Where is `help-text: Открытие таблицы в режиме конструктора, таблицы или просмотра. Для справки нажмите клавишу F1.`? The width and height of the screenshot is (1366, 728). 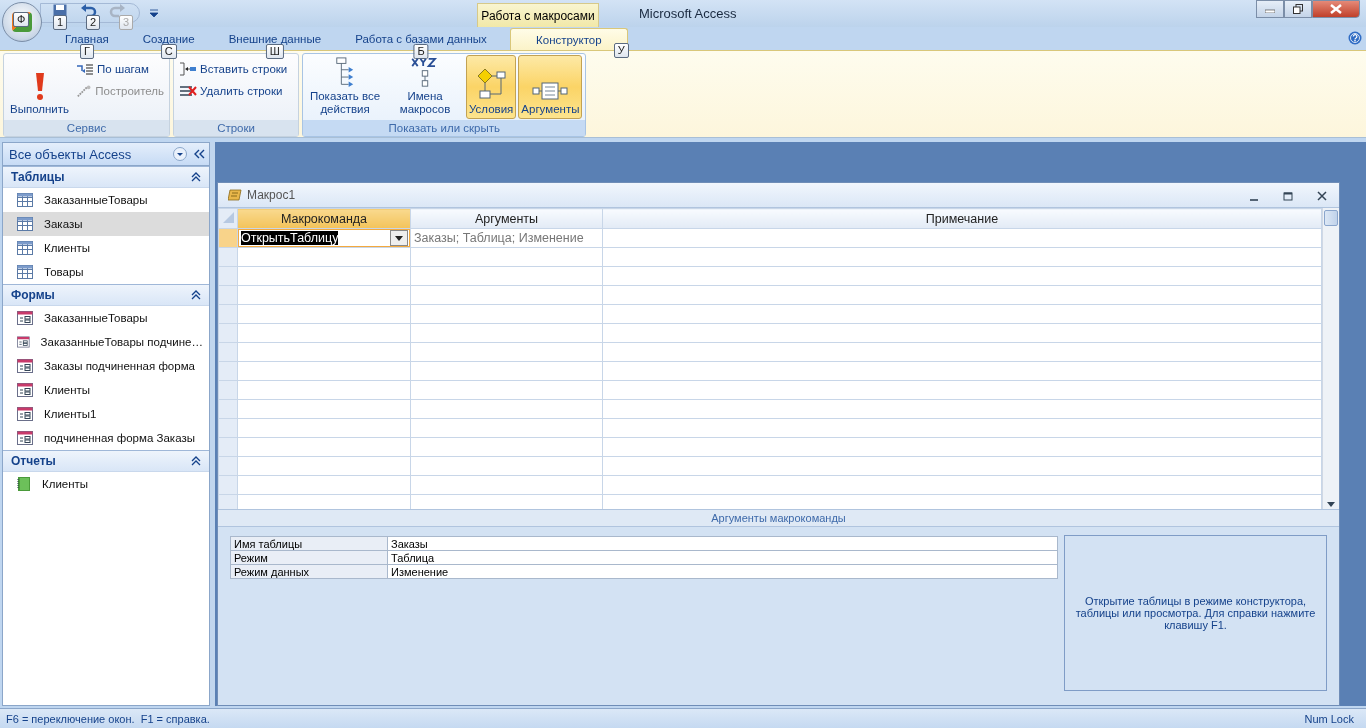 help-text: Открытие таблицы в режиме конструктора, таблицы или просмотра. Для справки нажмите клавишу F1. is located at coordinates (1195, 613).